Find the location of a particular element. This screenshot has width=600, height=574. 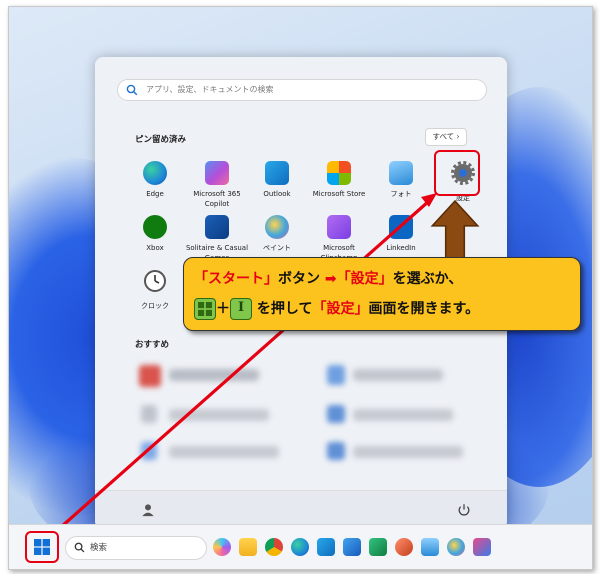

i-key: I is located at coordinates (241, 309).